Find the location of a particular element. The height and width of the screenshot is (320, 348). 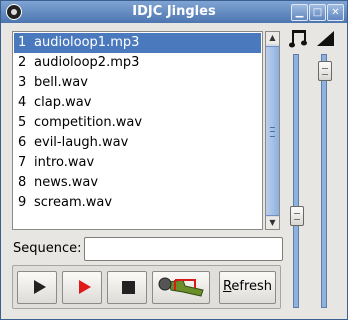

stop-icon is located at coordinates (128, 287).